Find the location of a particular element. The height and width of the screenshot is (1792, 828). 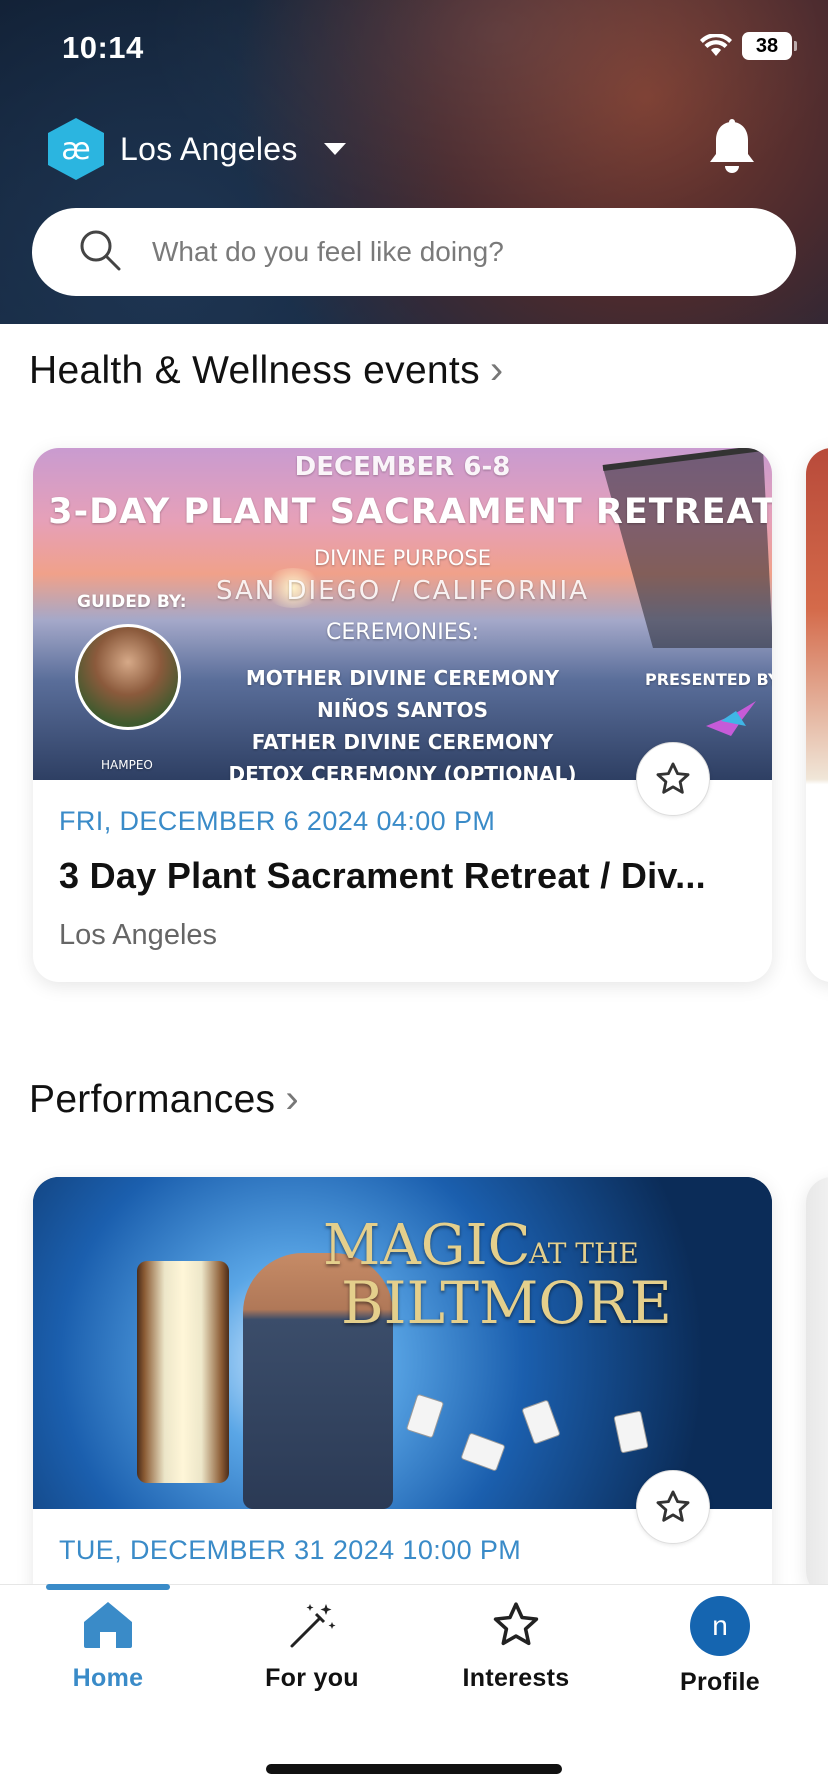

image-text-guided-by: GUIDED BY: is located at coordinates (132, 602).